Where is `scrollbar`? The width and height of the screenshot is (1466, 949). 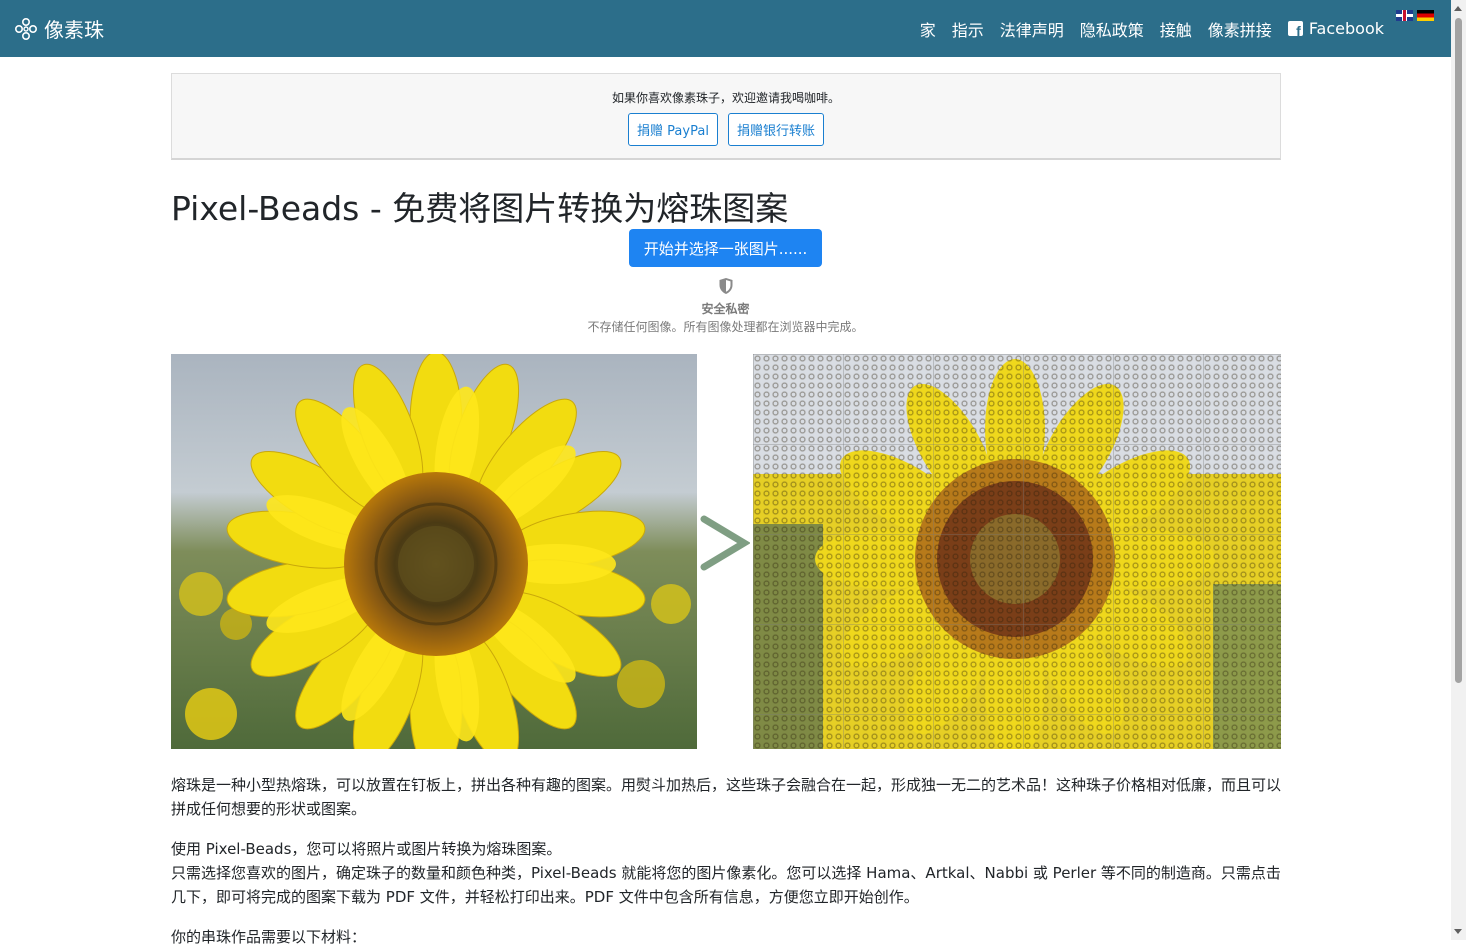
scrollbar is located at coordinates (1458, 470).